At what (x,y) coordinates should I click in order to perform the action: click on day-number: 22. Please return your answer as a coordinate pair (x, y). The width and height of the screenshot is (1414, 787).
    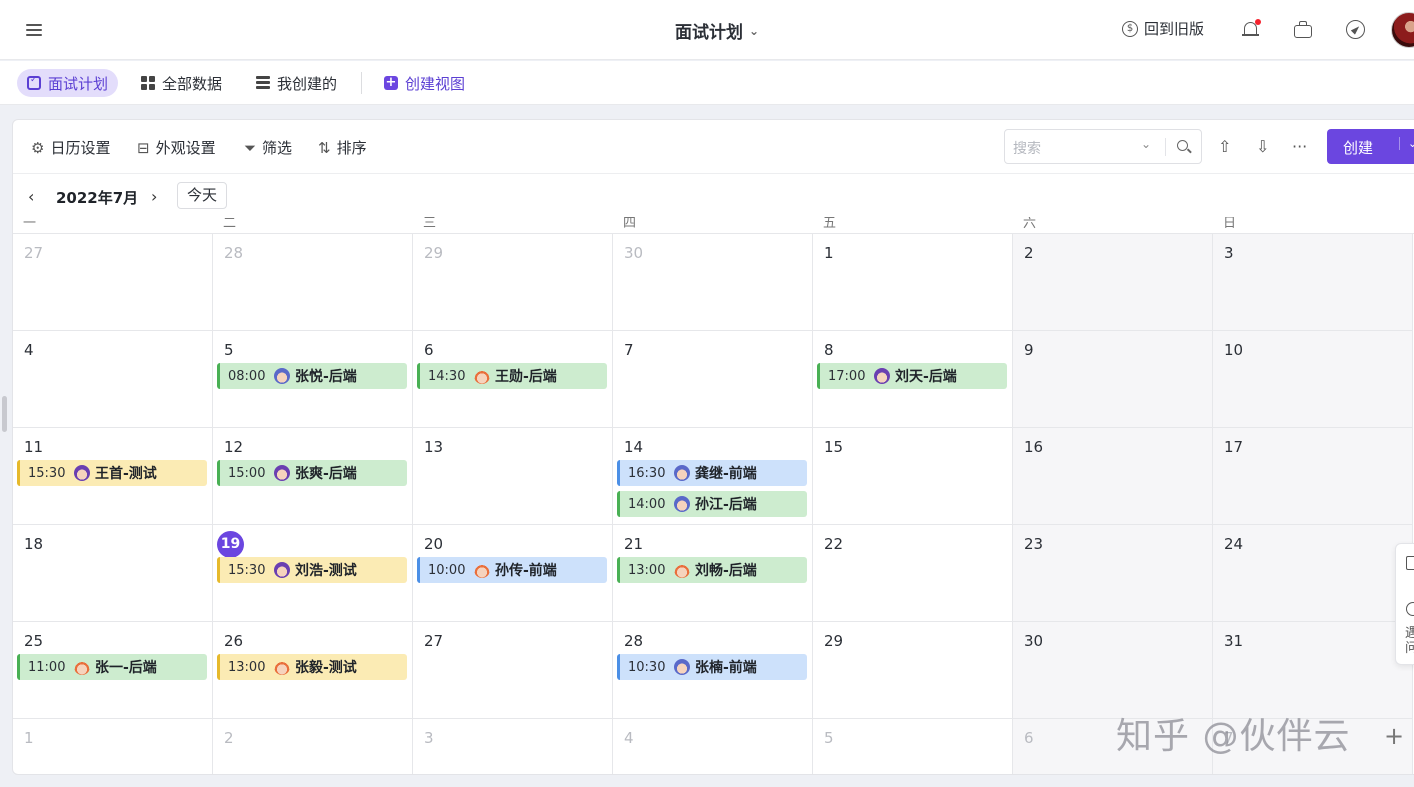
    Looking at the image, I should click on (834, 544).